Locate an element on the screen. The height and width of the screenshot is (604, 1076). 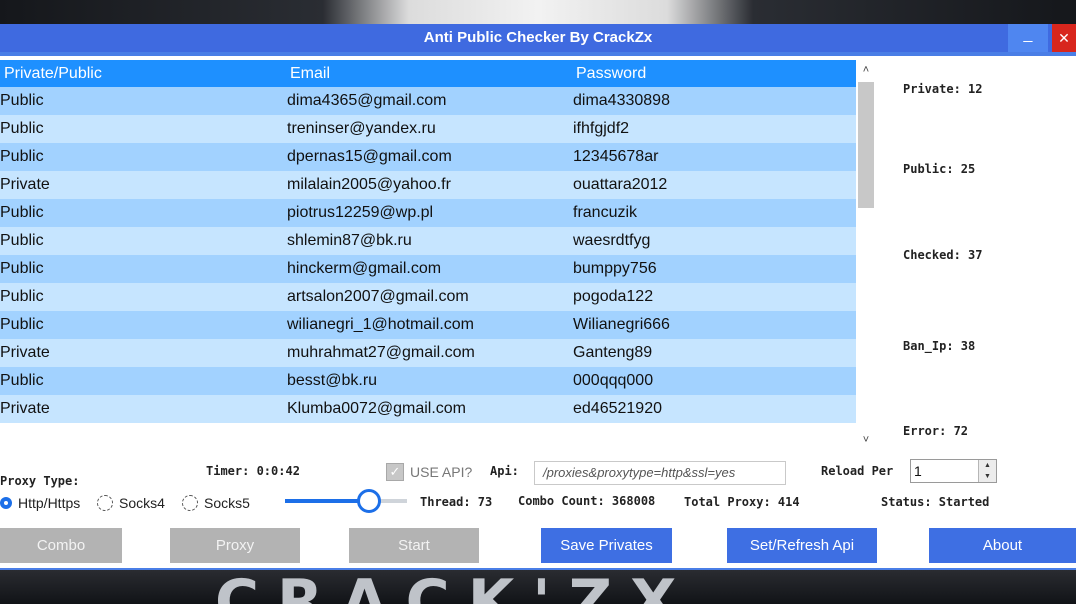
api-url-input: /proxies&proxytype=http&ssl=yes is located at coordinates (660, 473).